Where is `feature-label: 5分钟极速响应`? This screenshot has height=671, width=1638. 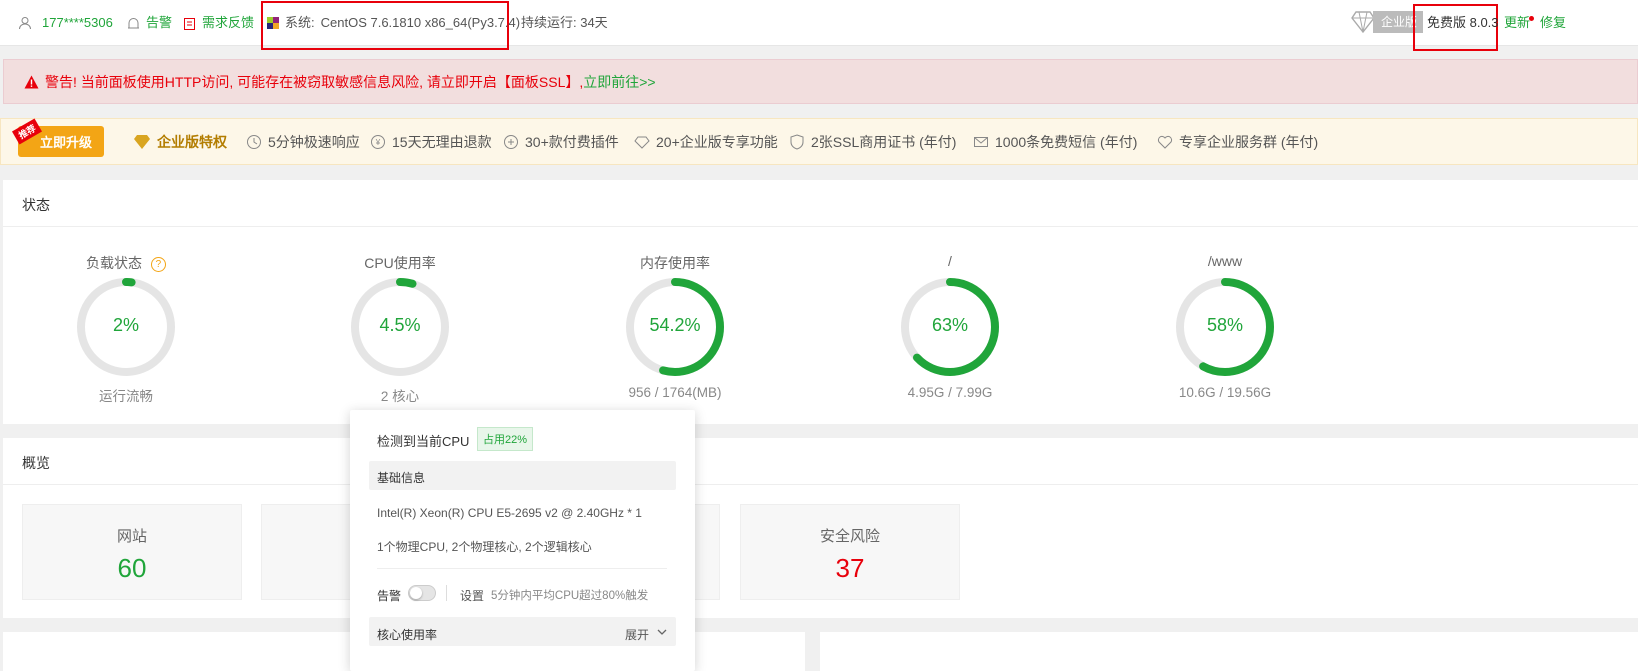
feature-label: 5分钟极速响应 is located at coordinates (314, 142).